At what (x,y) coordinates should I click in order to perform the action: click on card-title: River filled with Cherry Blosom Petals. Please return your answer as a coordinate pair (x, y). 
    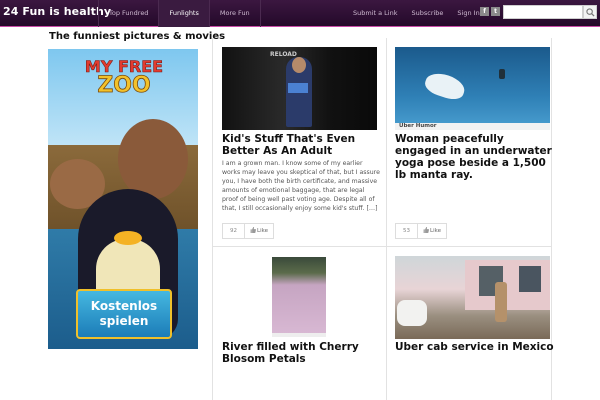
    Looking at the image, I should click on (302, 353).